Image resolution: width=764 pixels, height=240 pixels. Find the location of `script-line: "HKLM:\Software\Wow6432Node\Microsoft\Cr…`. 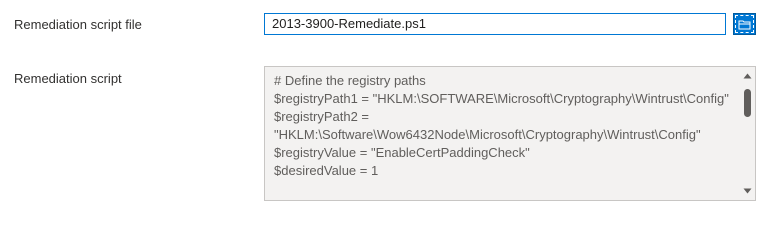

script-line: "HKLM:\Software\Wow6432Node\Microsoft\Cr… is located at coordinates (487, 134).